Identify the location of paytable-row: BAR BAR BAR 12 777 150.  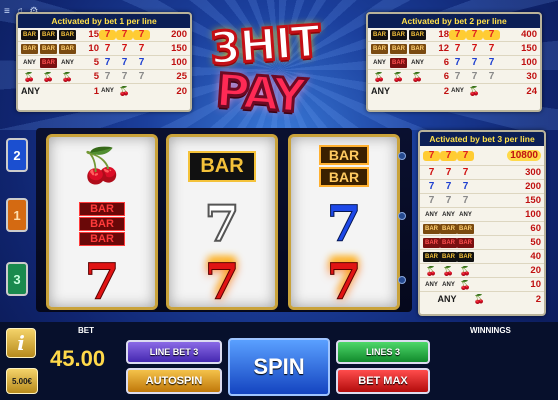
(454, 49).